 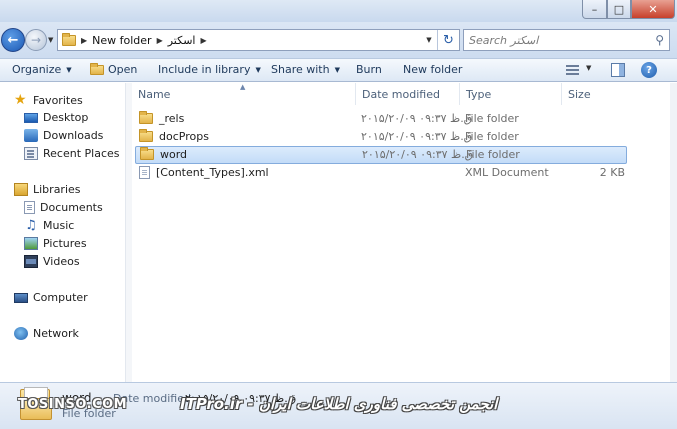 I want to click on column-header-date-modified: Date modified, so click(x=408, y=94).